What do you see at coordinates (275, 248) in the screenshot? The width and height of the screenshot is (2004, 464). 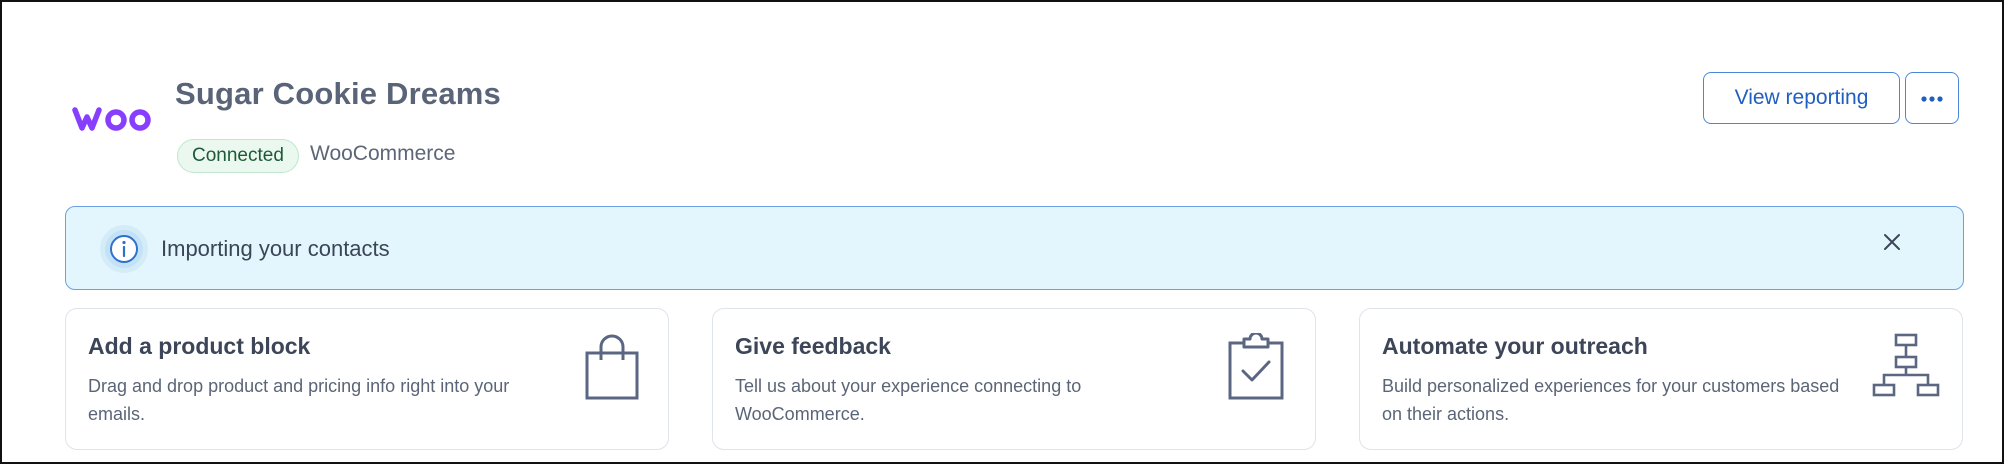 I see `alert-message: Importing your contacts` at bounding box center [275, 248].